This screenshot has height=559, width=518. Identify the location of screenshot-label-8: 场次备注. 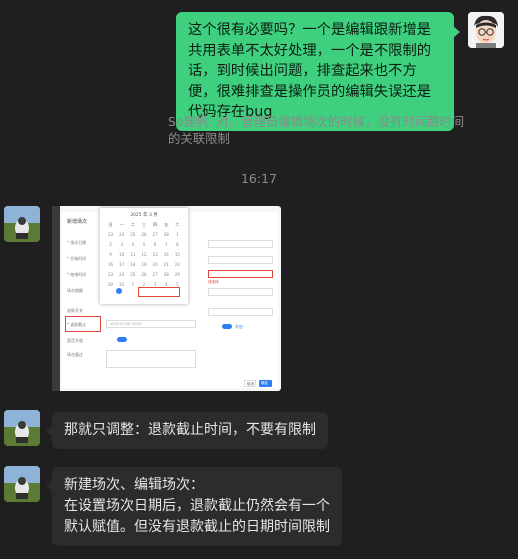
(75, 354).